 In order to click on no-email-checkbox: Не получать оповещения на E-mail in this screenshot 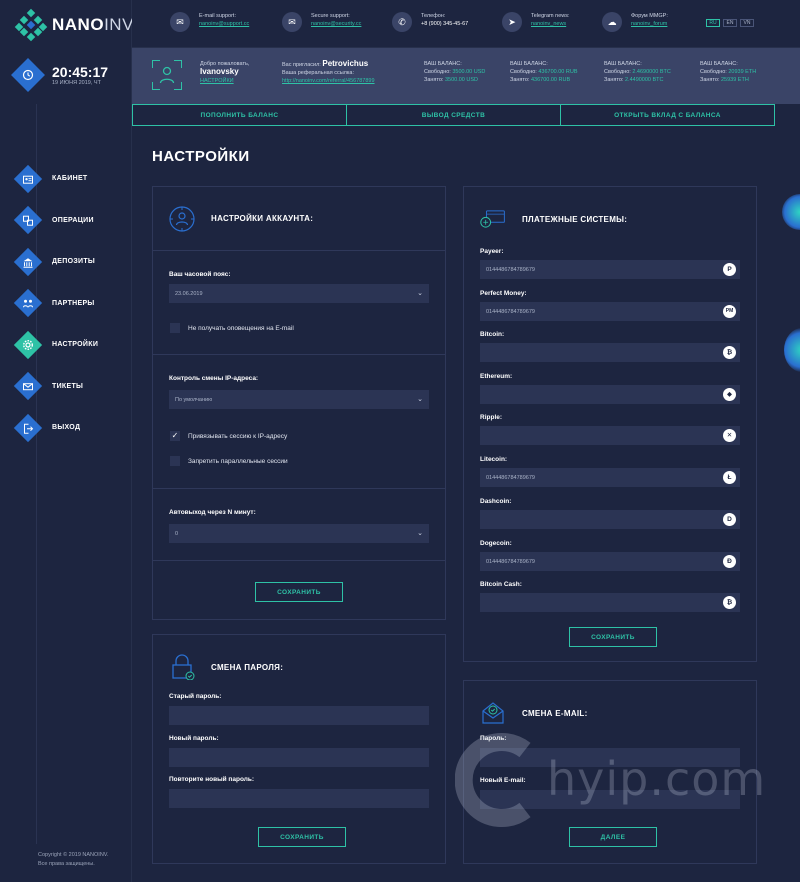, I will do `click(232, 328)`.